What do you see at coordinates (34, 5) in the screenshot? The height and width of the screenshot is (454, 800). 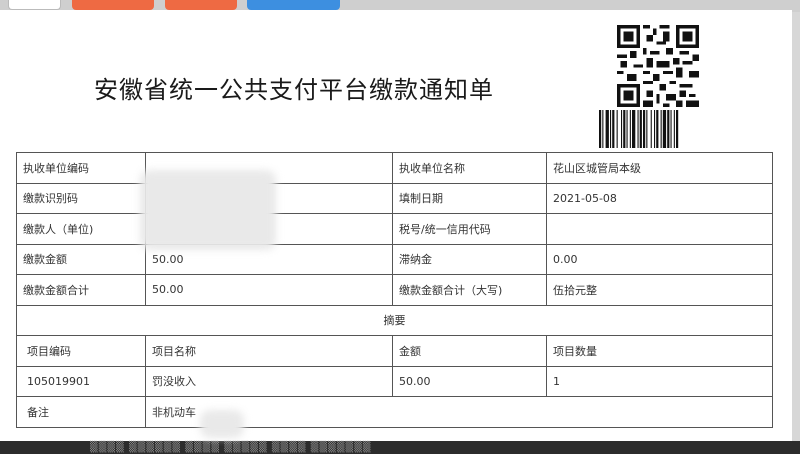 I see `toolbar-button-white` at bounding box center [34, 5].